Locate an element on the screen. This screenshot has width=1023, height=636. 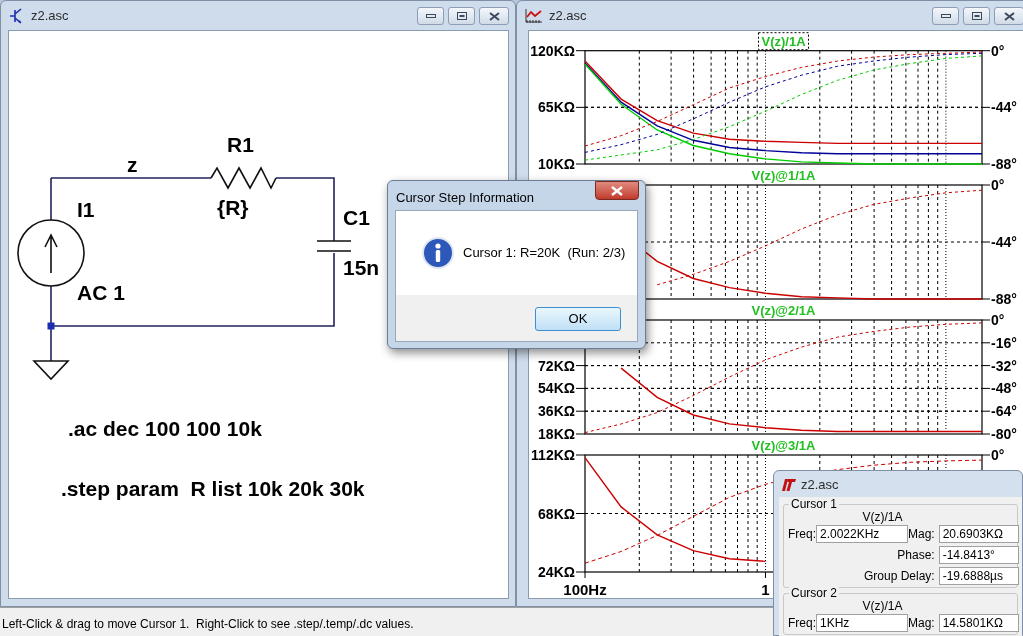
component-label: {R} is located at coordinates (233, 207).